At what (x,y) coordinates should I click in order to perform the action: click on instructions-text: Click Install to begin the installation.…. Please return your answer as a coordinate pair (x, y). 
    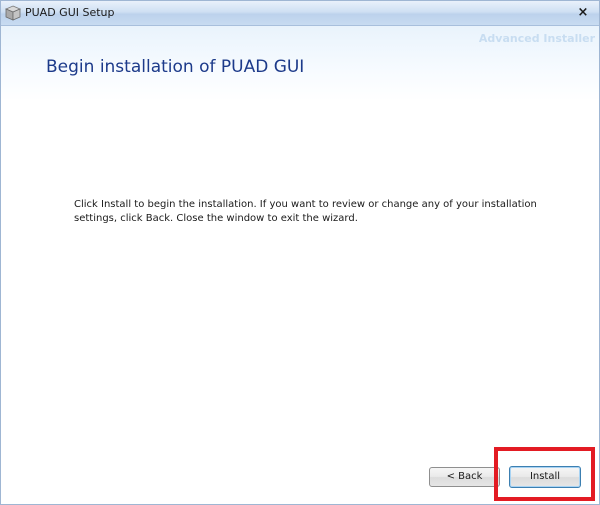
    Looking at the image, I should click on (305, 211).